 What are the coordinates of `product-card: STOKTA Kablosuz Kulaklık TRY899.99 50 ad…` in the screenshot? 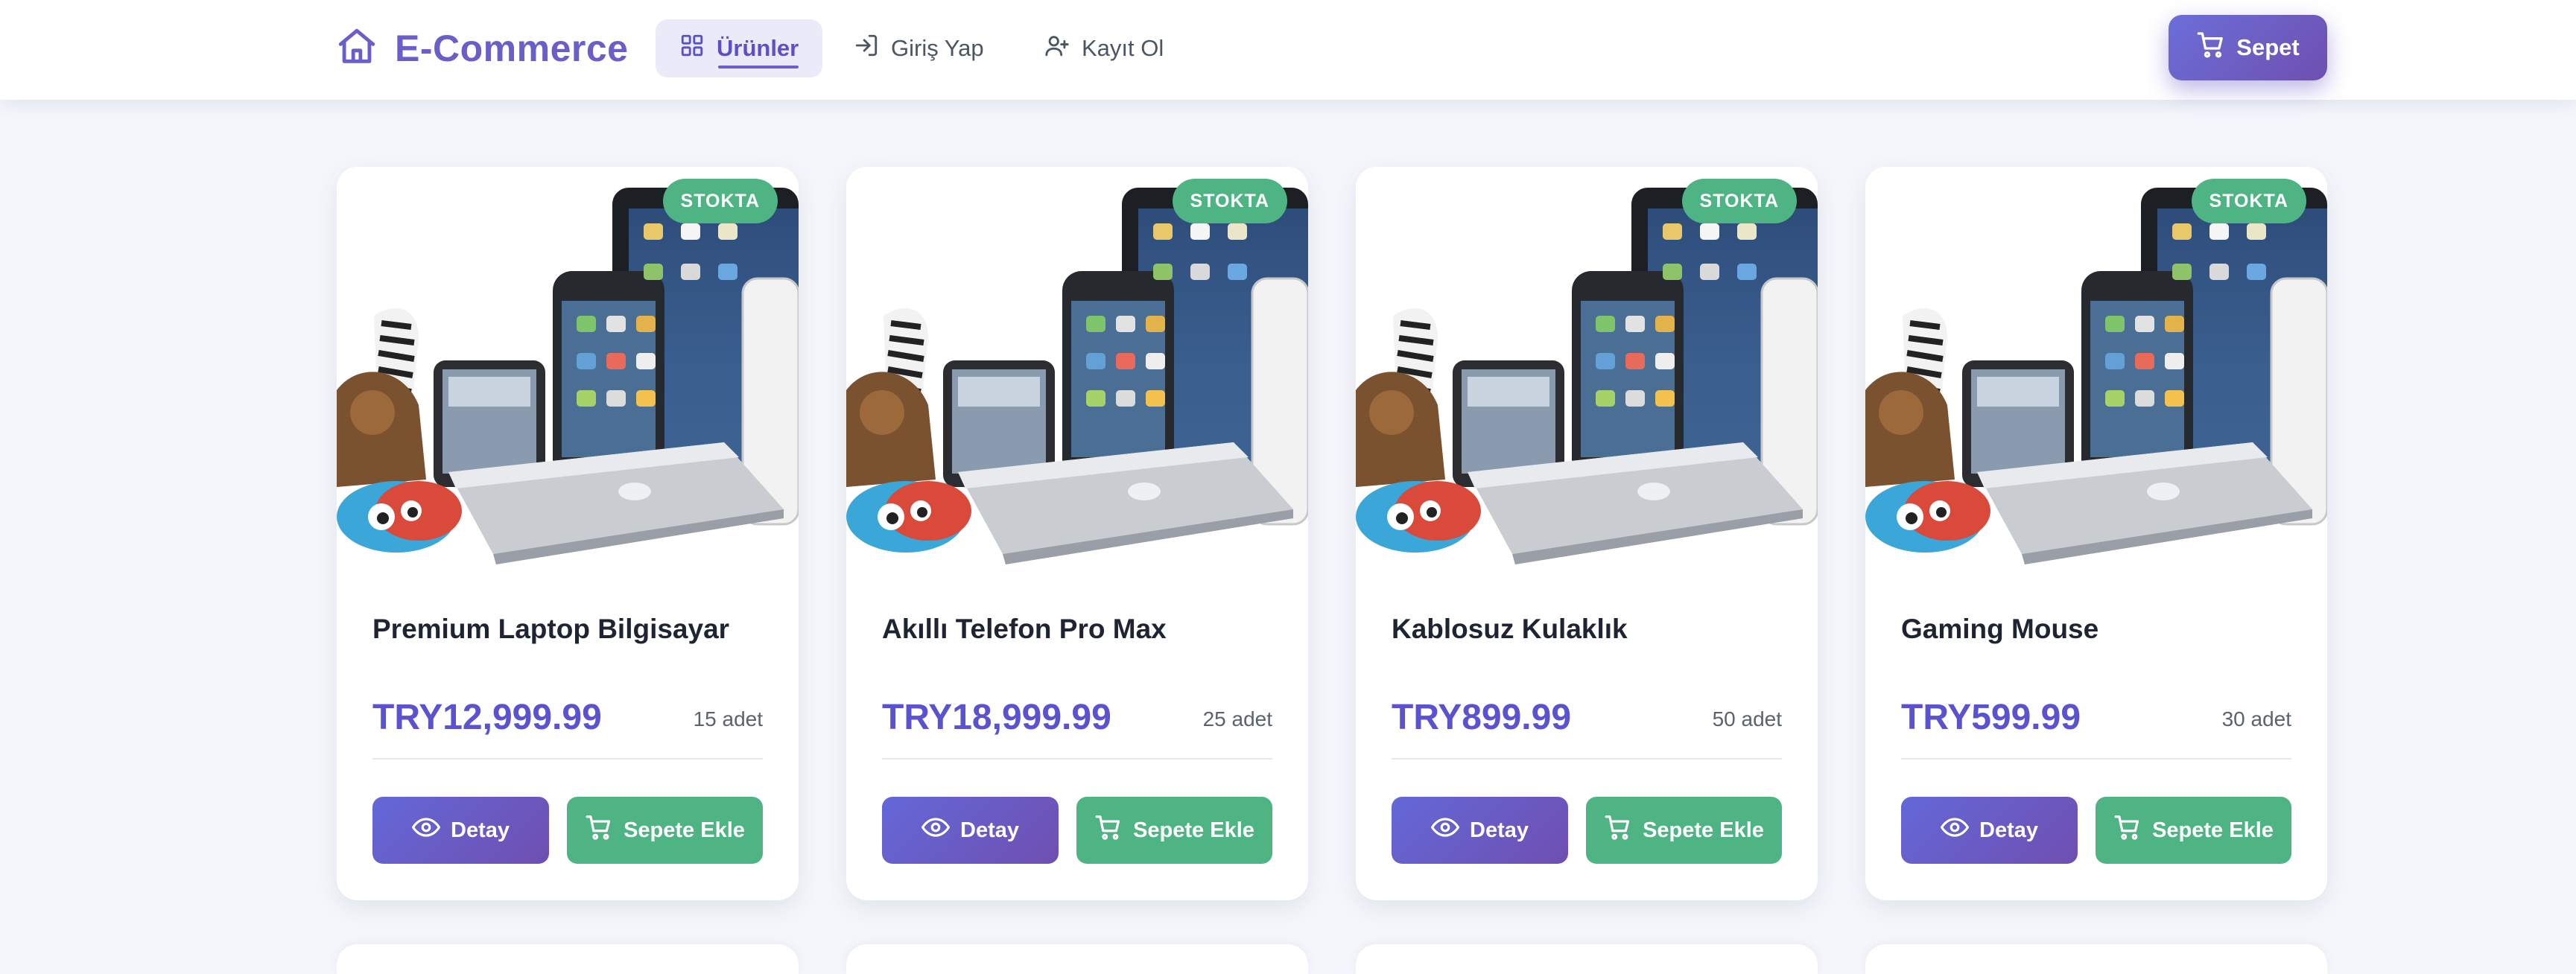 It's located at (1587, 533).